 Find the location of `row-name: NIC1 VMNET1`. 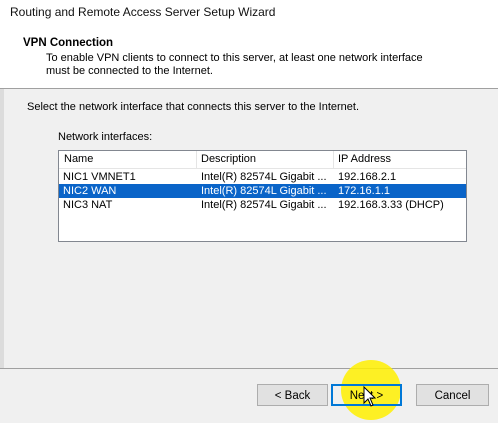

row-name: NIC1 VMNET1 is located at coordinates (99, 177).